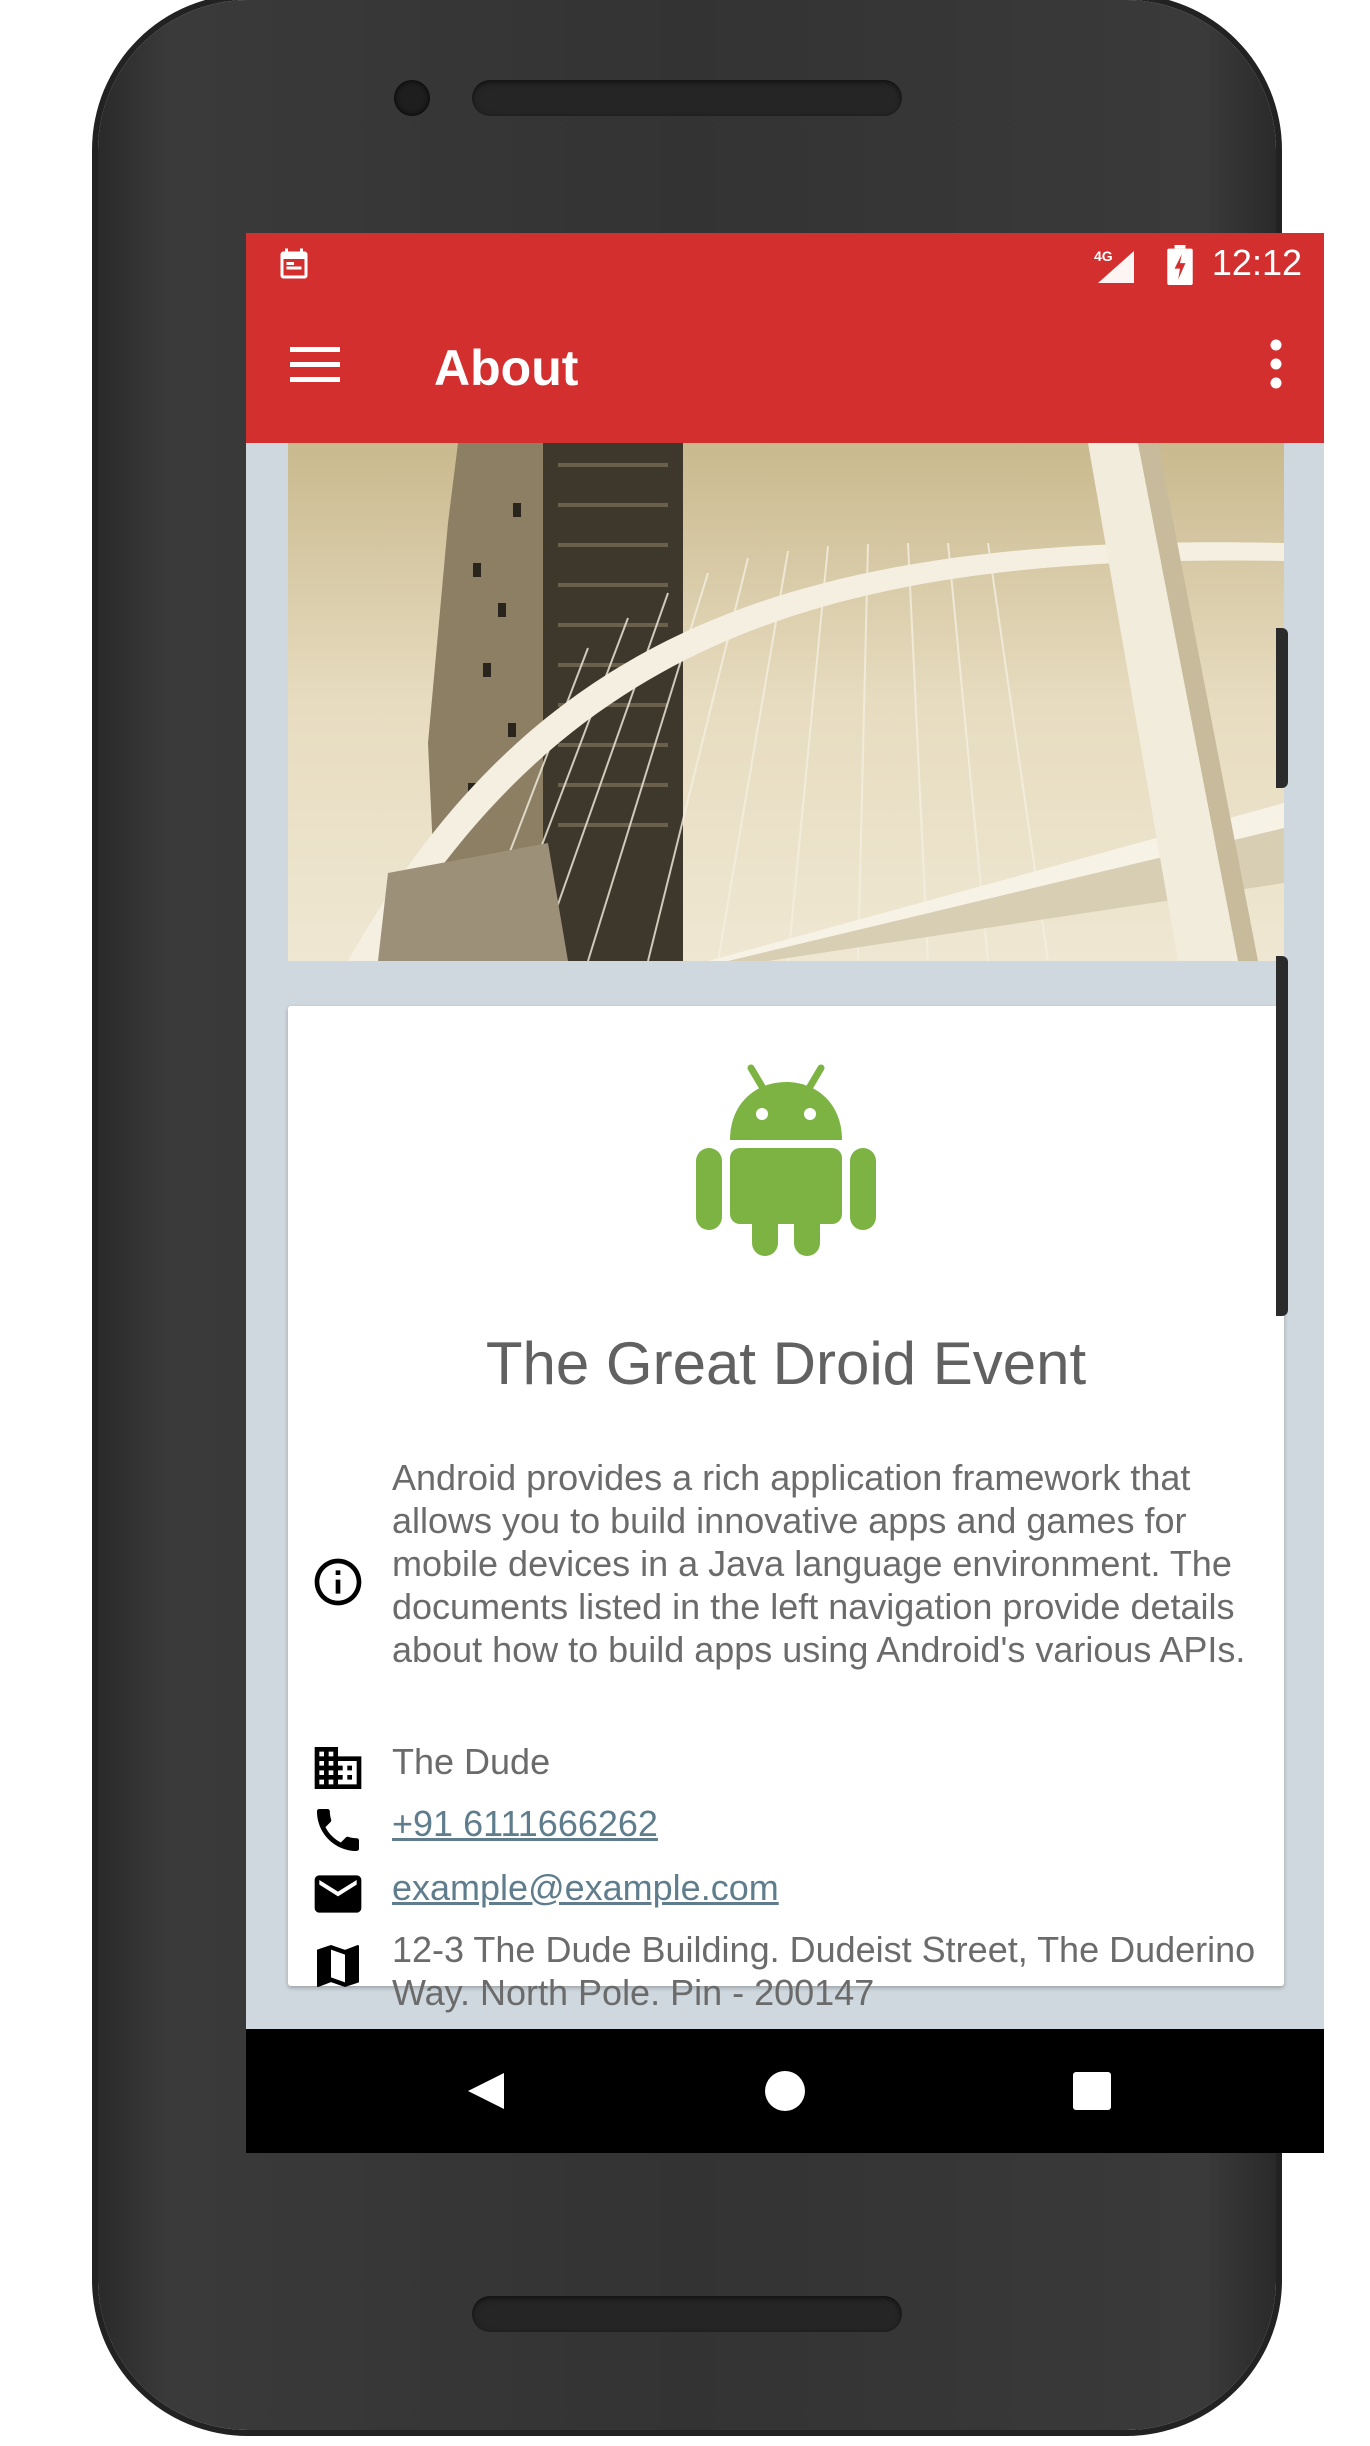 The height and width of the screenshot is (2446, 1370). I want to click on recents-icon, so click(1092, 2093).